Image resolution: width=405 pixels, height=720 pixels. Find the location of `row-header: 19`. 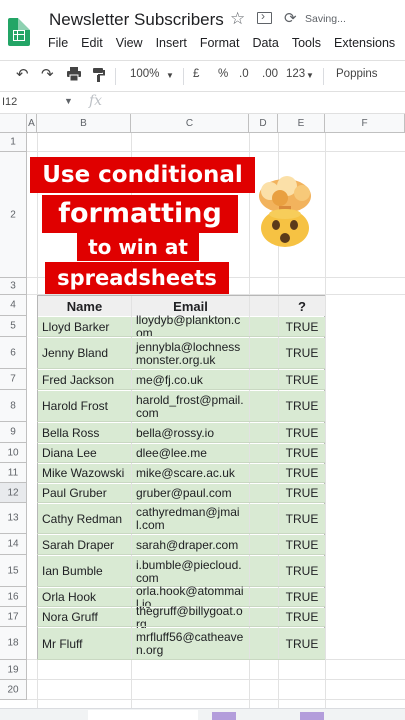

row-header: 19 is located at coordinates (13, 670).